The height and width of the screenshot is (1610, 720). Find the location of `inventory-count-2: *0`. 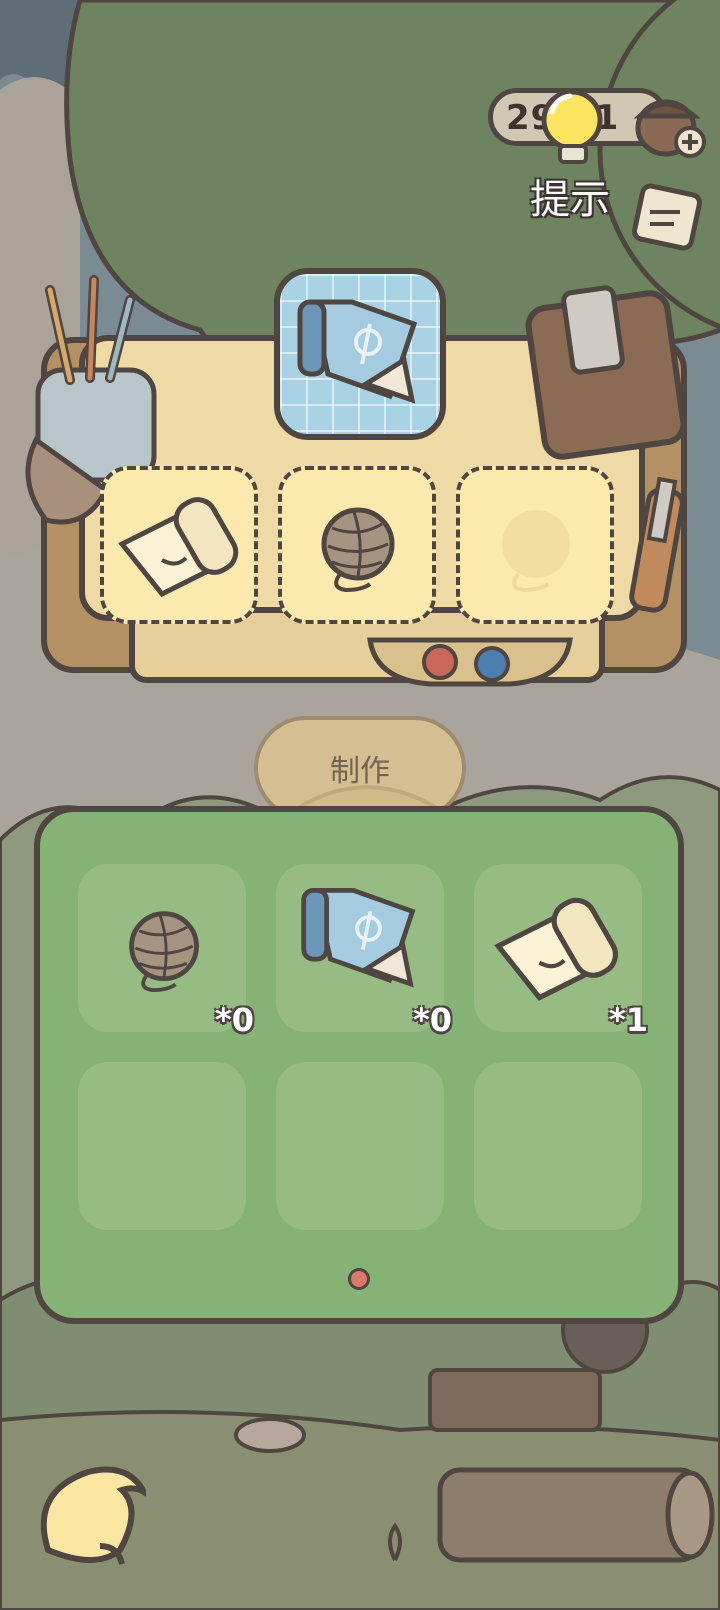

inventory-count-2: *0 is located at coordinates (432, 1020).